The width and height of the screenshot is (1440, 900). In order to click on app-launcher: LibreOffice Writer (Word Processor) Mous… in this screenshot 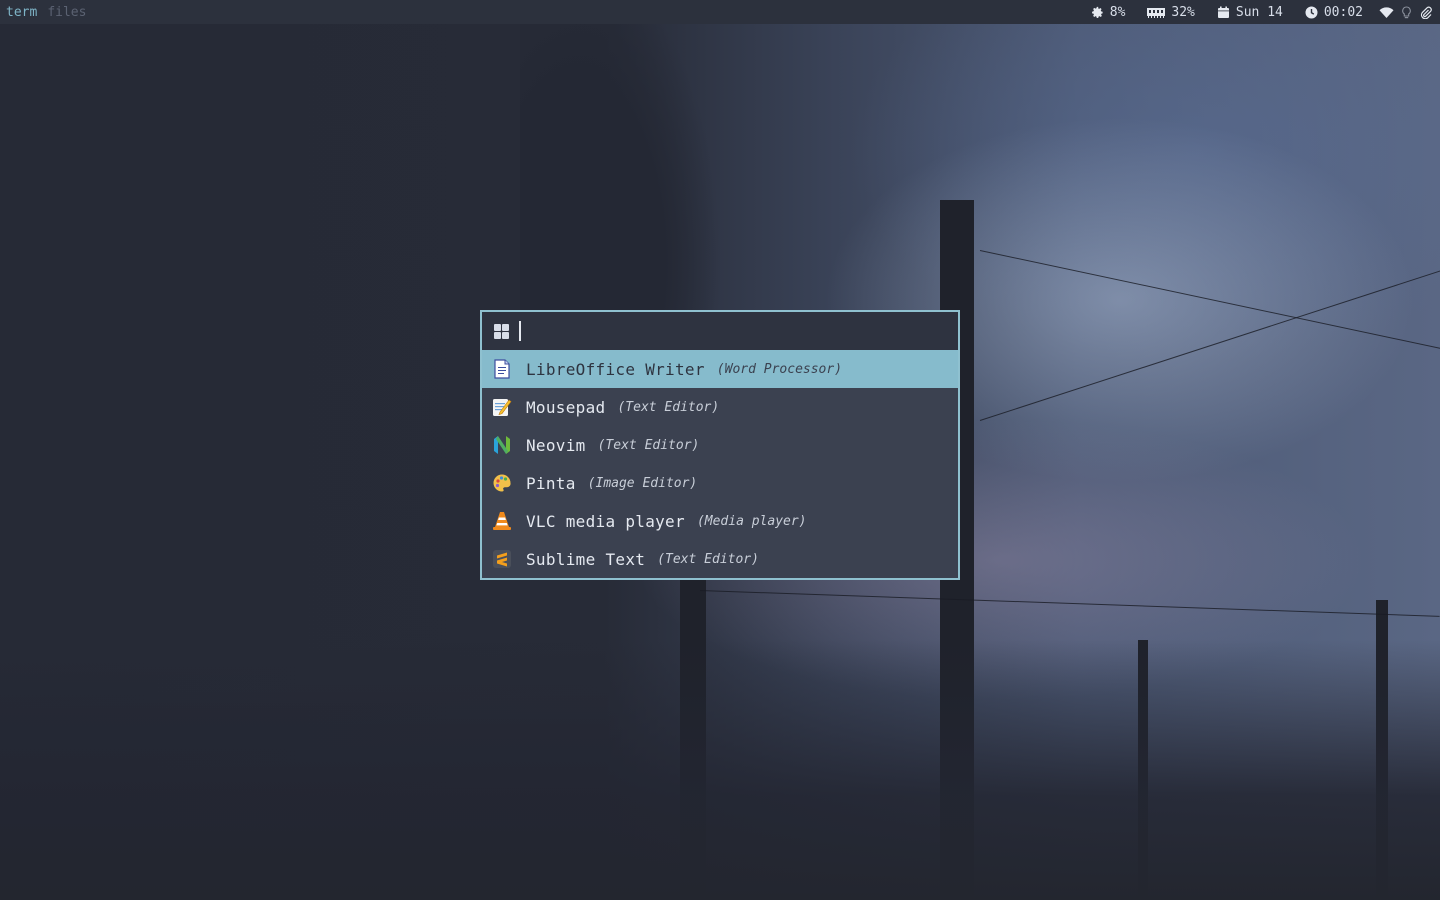, I will do `click(720, 445)`.